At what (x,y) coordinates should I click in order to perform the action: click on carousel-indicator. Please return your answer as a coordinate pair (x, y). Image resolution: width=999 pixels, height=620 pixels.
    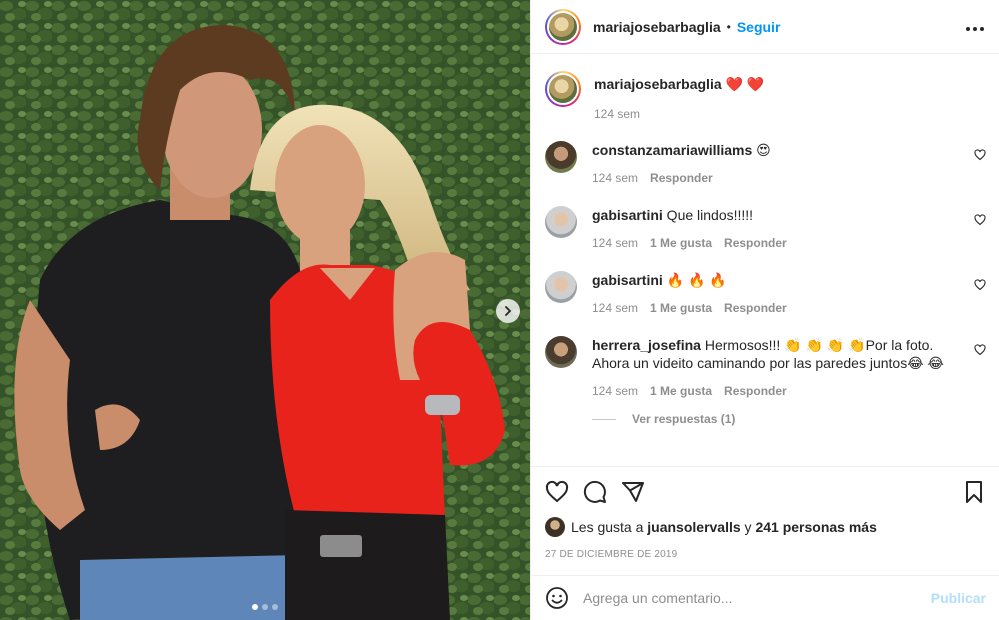
    Looking at the image, I should click on (265, 607).